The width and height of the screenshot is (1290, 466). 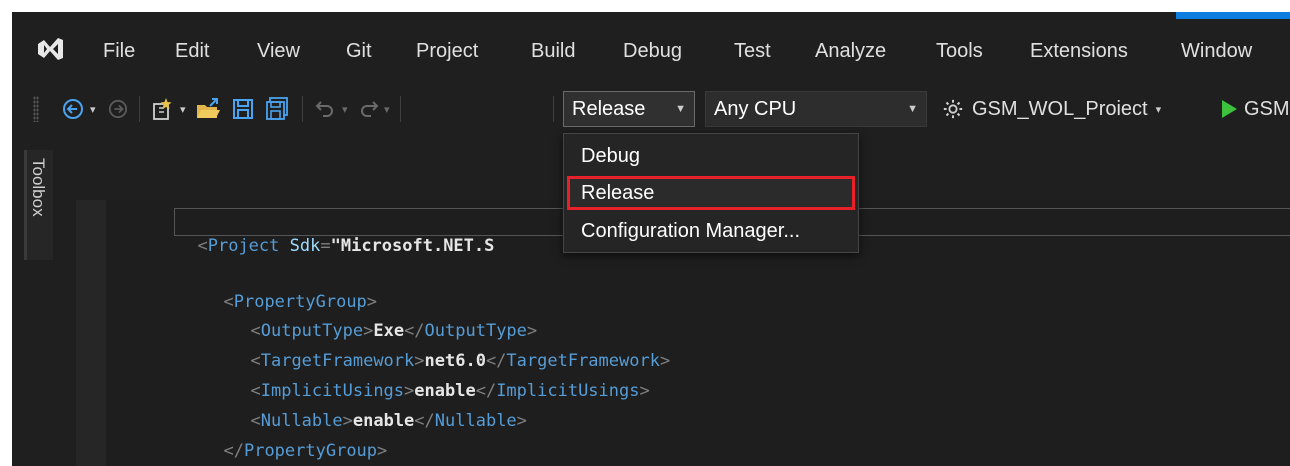 I want to click on solution-configuration-combo: Release ▼, so click(x=629, y=109).